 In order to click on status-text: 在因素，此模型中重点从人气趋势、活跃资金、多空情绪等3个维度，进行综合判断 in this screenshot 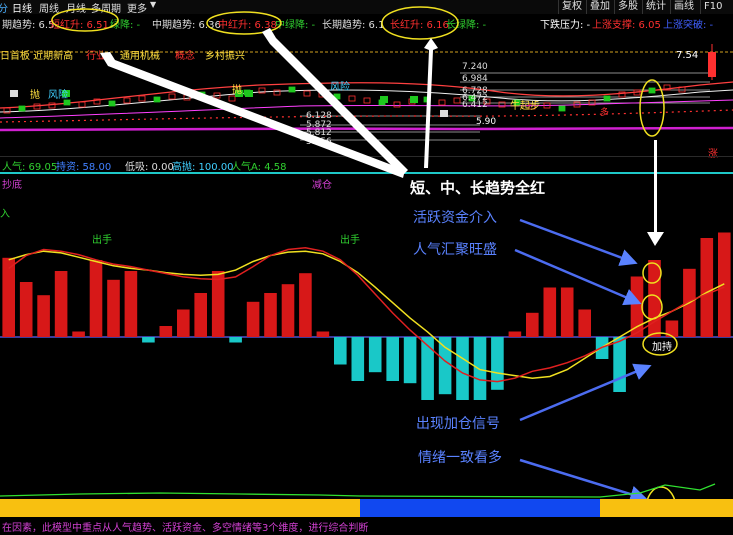, I will do `click(185, 528)`.